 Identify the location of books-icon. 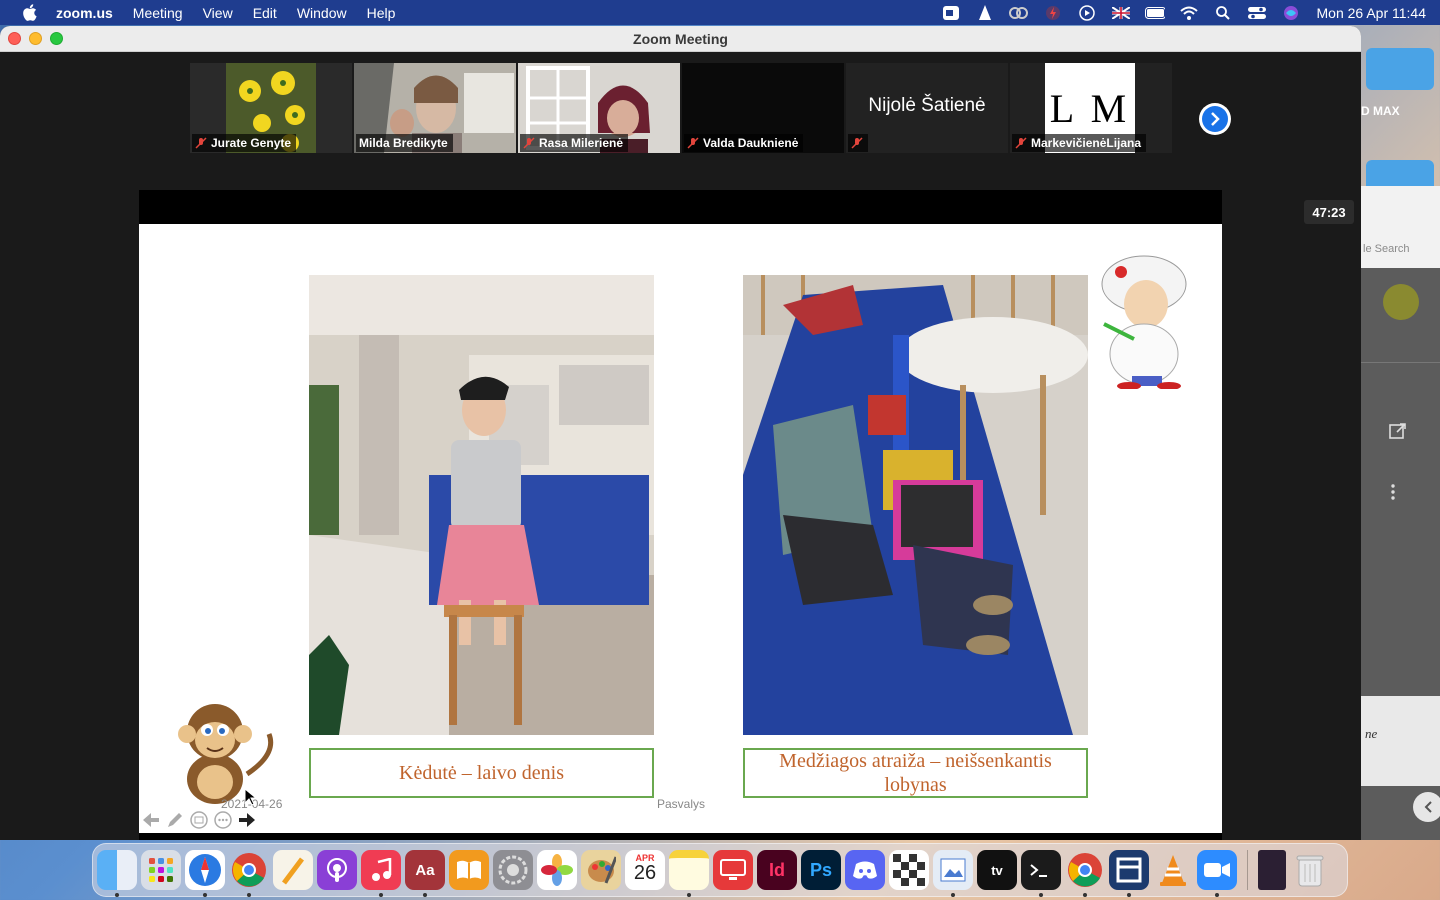
(469, 870).